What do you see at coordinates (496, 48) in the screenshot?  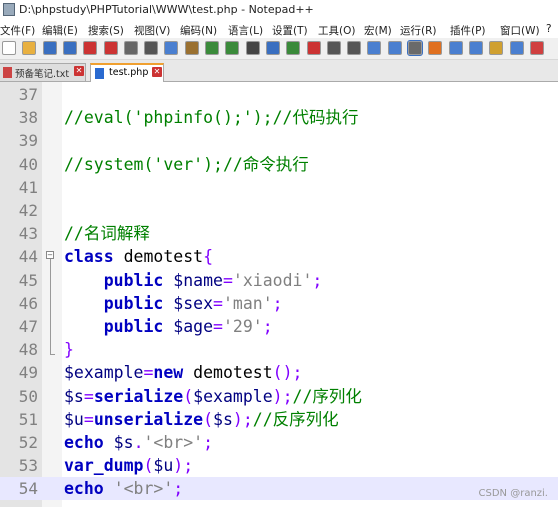 I see `folder-icon` at bounding box center [496, 48].